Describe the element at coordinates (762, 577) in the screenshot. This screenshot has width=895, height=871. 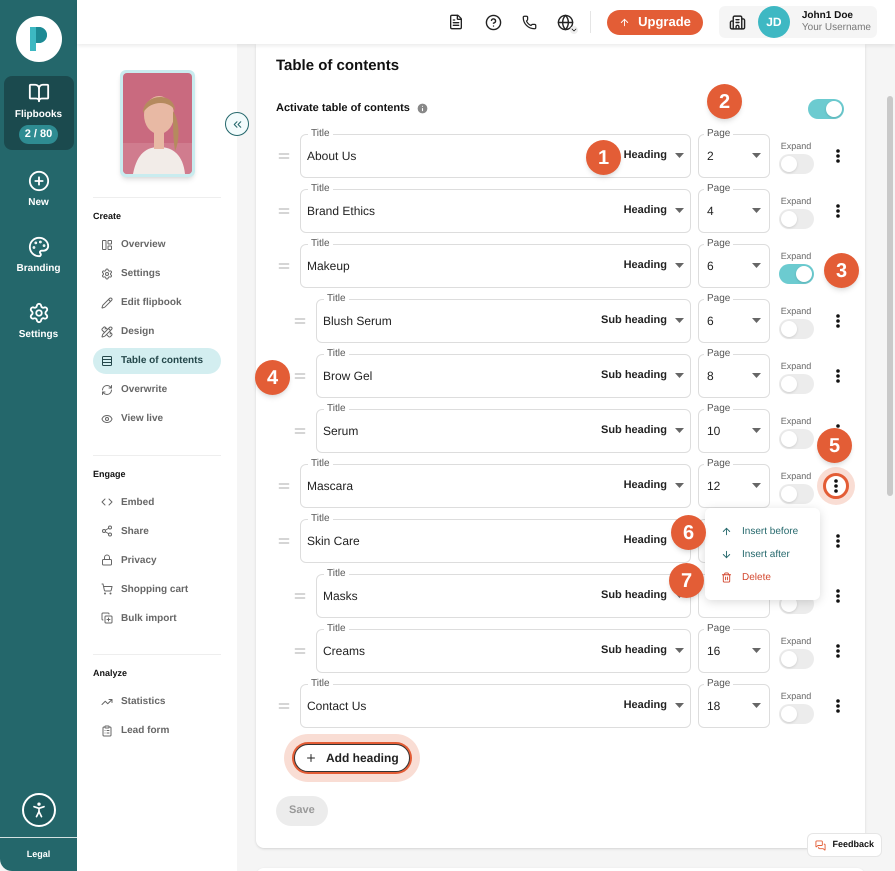
I see `menu-item: Delete` at that location.